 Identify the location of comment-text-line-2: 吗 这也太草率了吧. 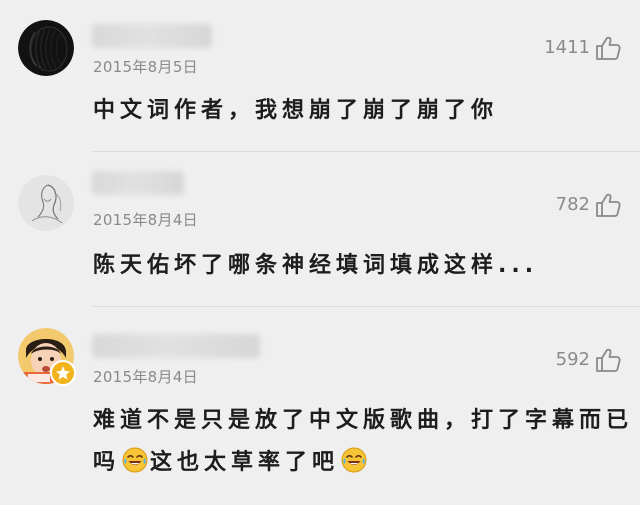
(353, 463).